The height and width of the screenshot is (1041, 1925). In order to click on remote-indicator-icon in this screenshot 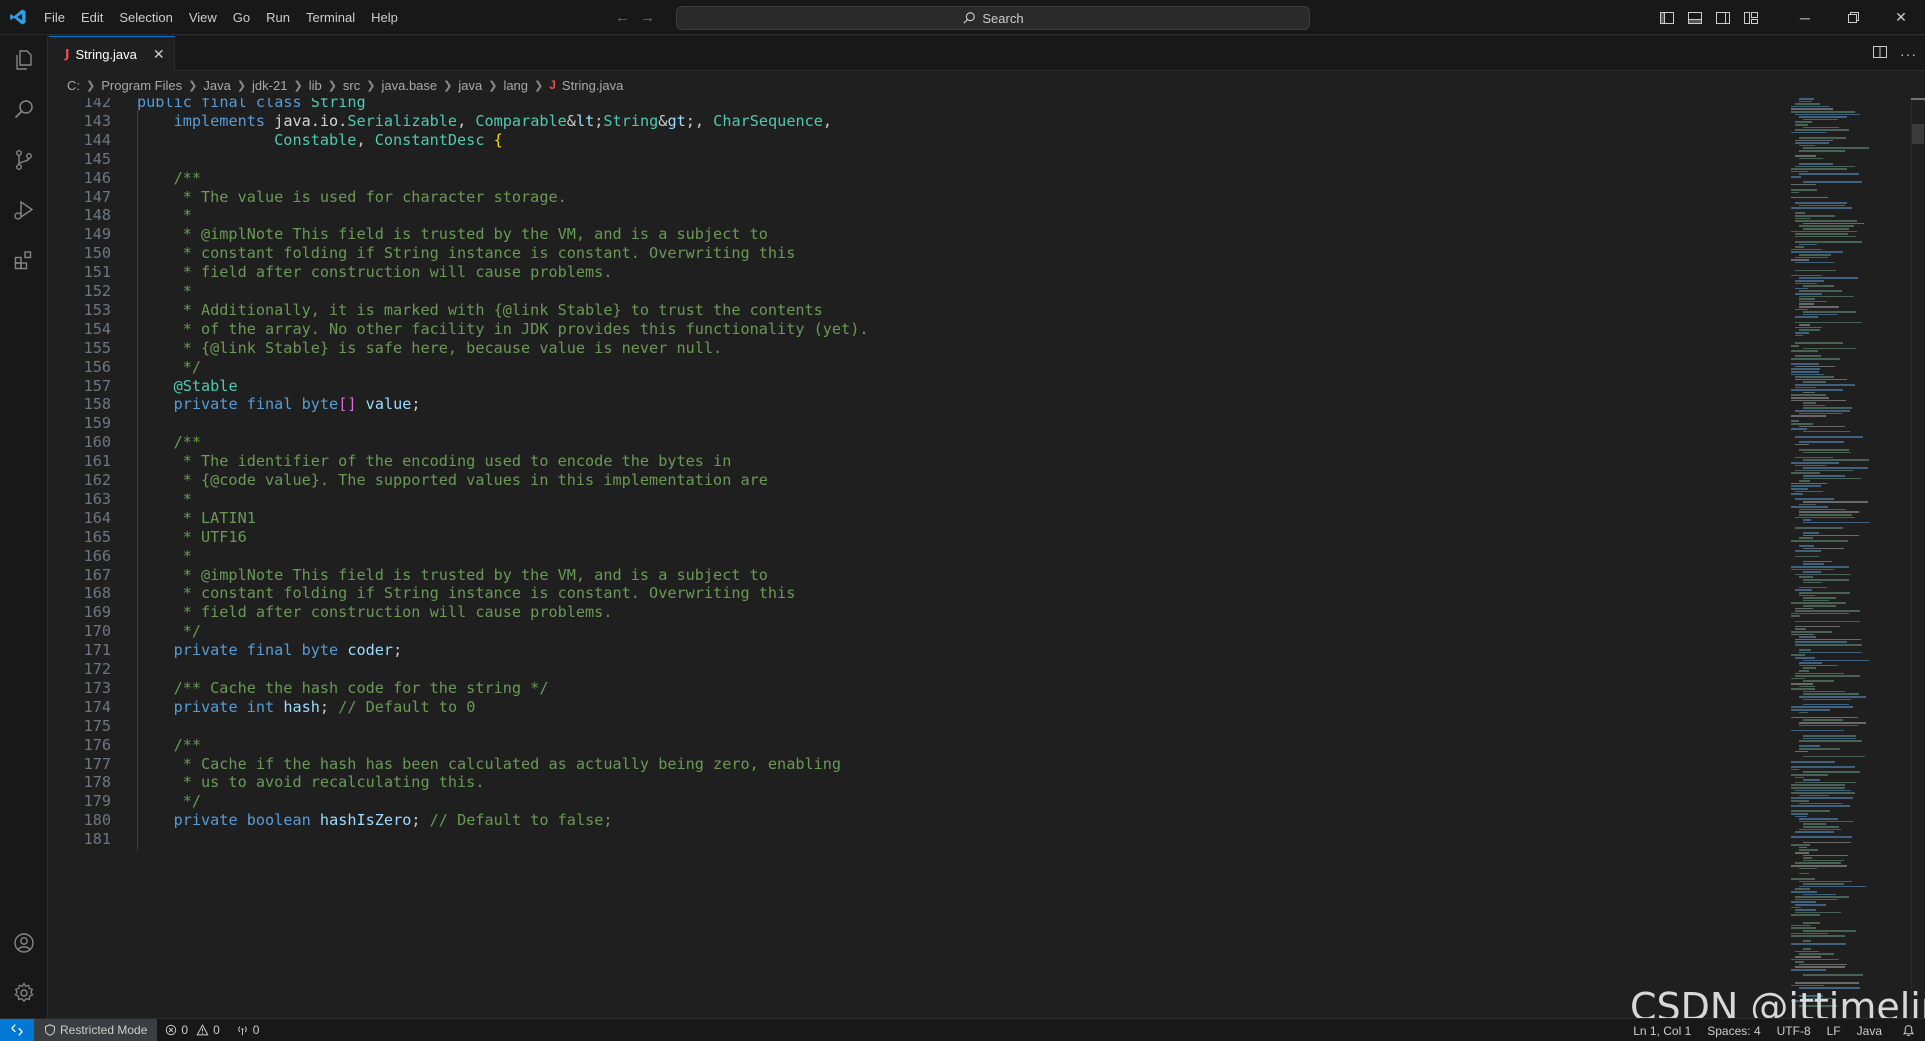, I will do `click(17, 1029)`.